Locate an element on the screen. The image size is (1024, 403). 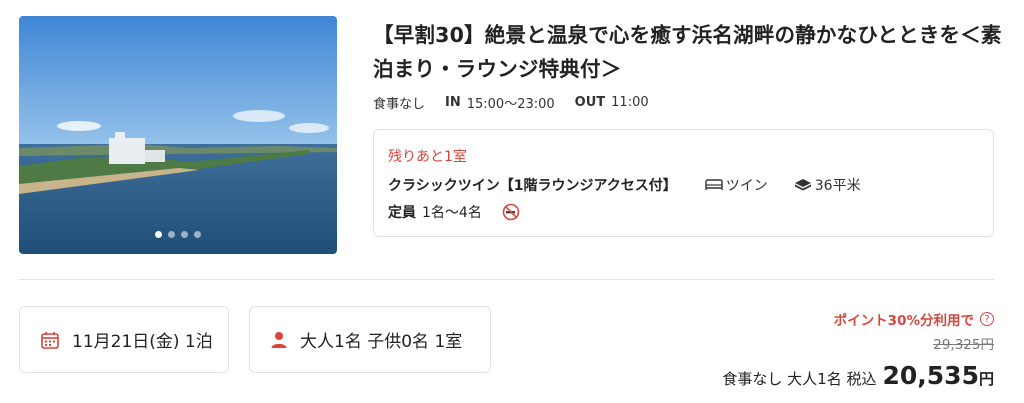
capacity-label: 定員 is located at coordinates (402, 213).